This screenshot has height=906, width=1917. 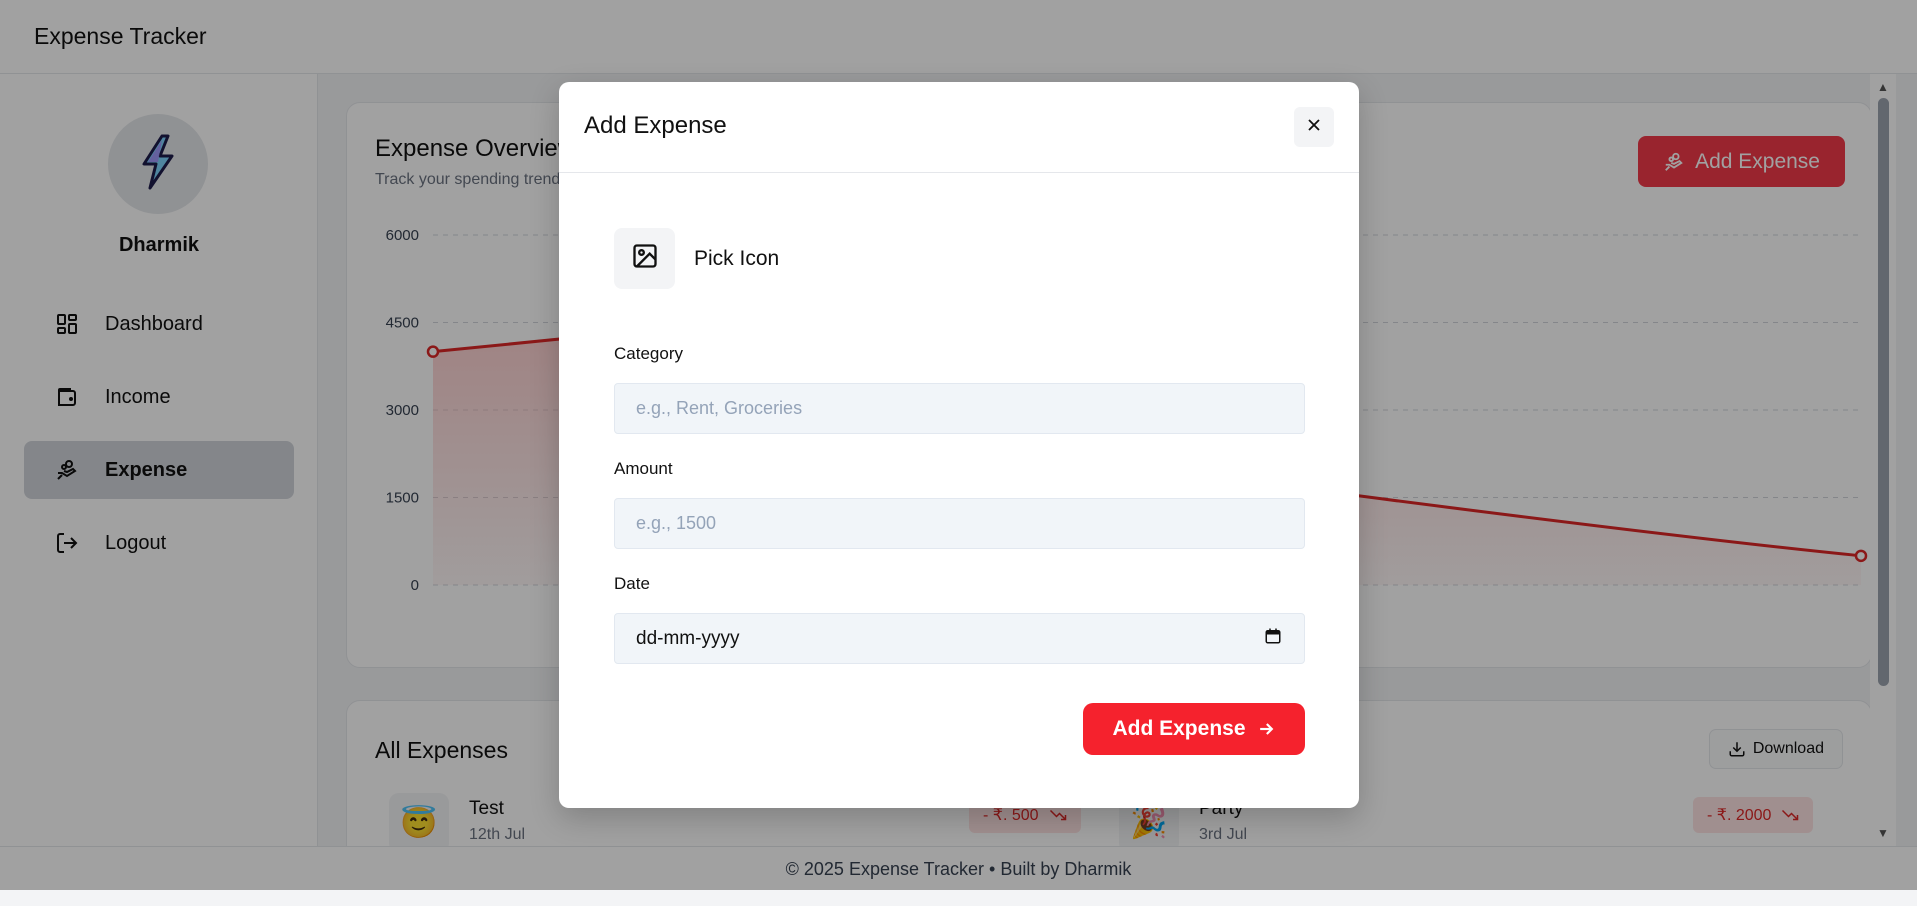 I want to click on pick-icon-label: Pick Icon, so click(x=737, y=258).